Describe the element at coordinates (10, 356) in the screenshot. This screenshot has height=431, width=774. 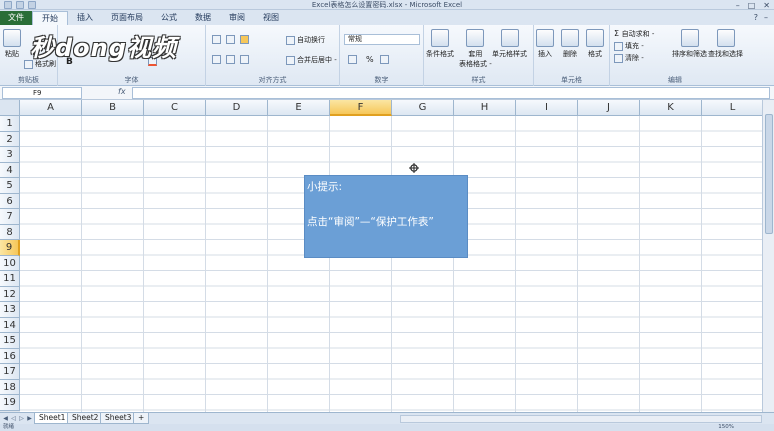
I see `row-header-16: 16` at that location.